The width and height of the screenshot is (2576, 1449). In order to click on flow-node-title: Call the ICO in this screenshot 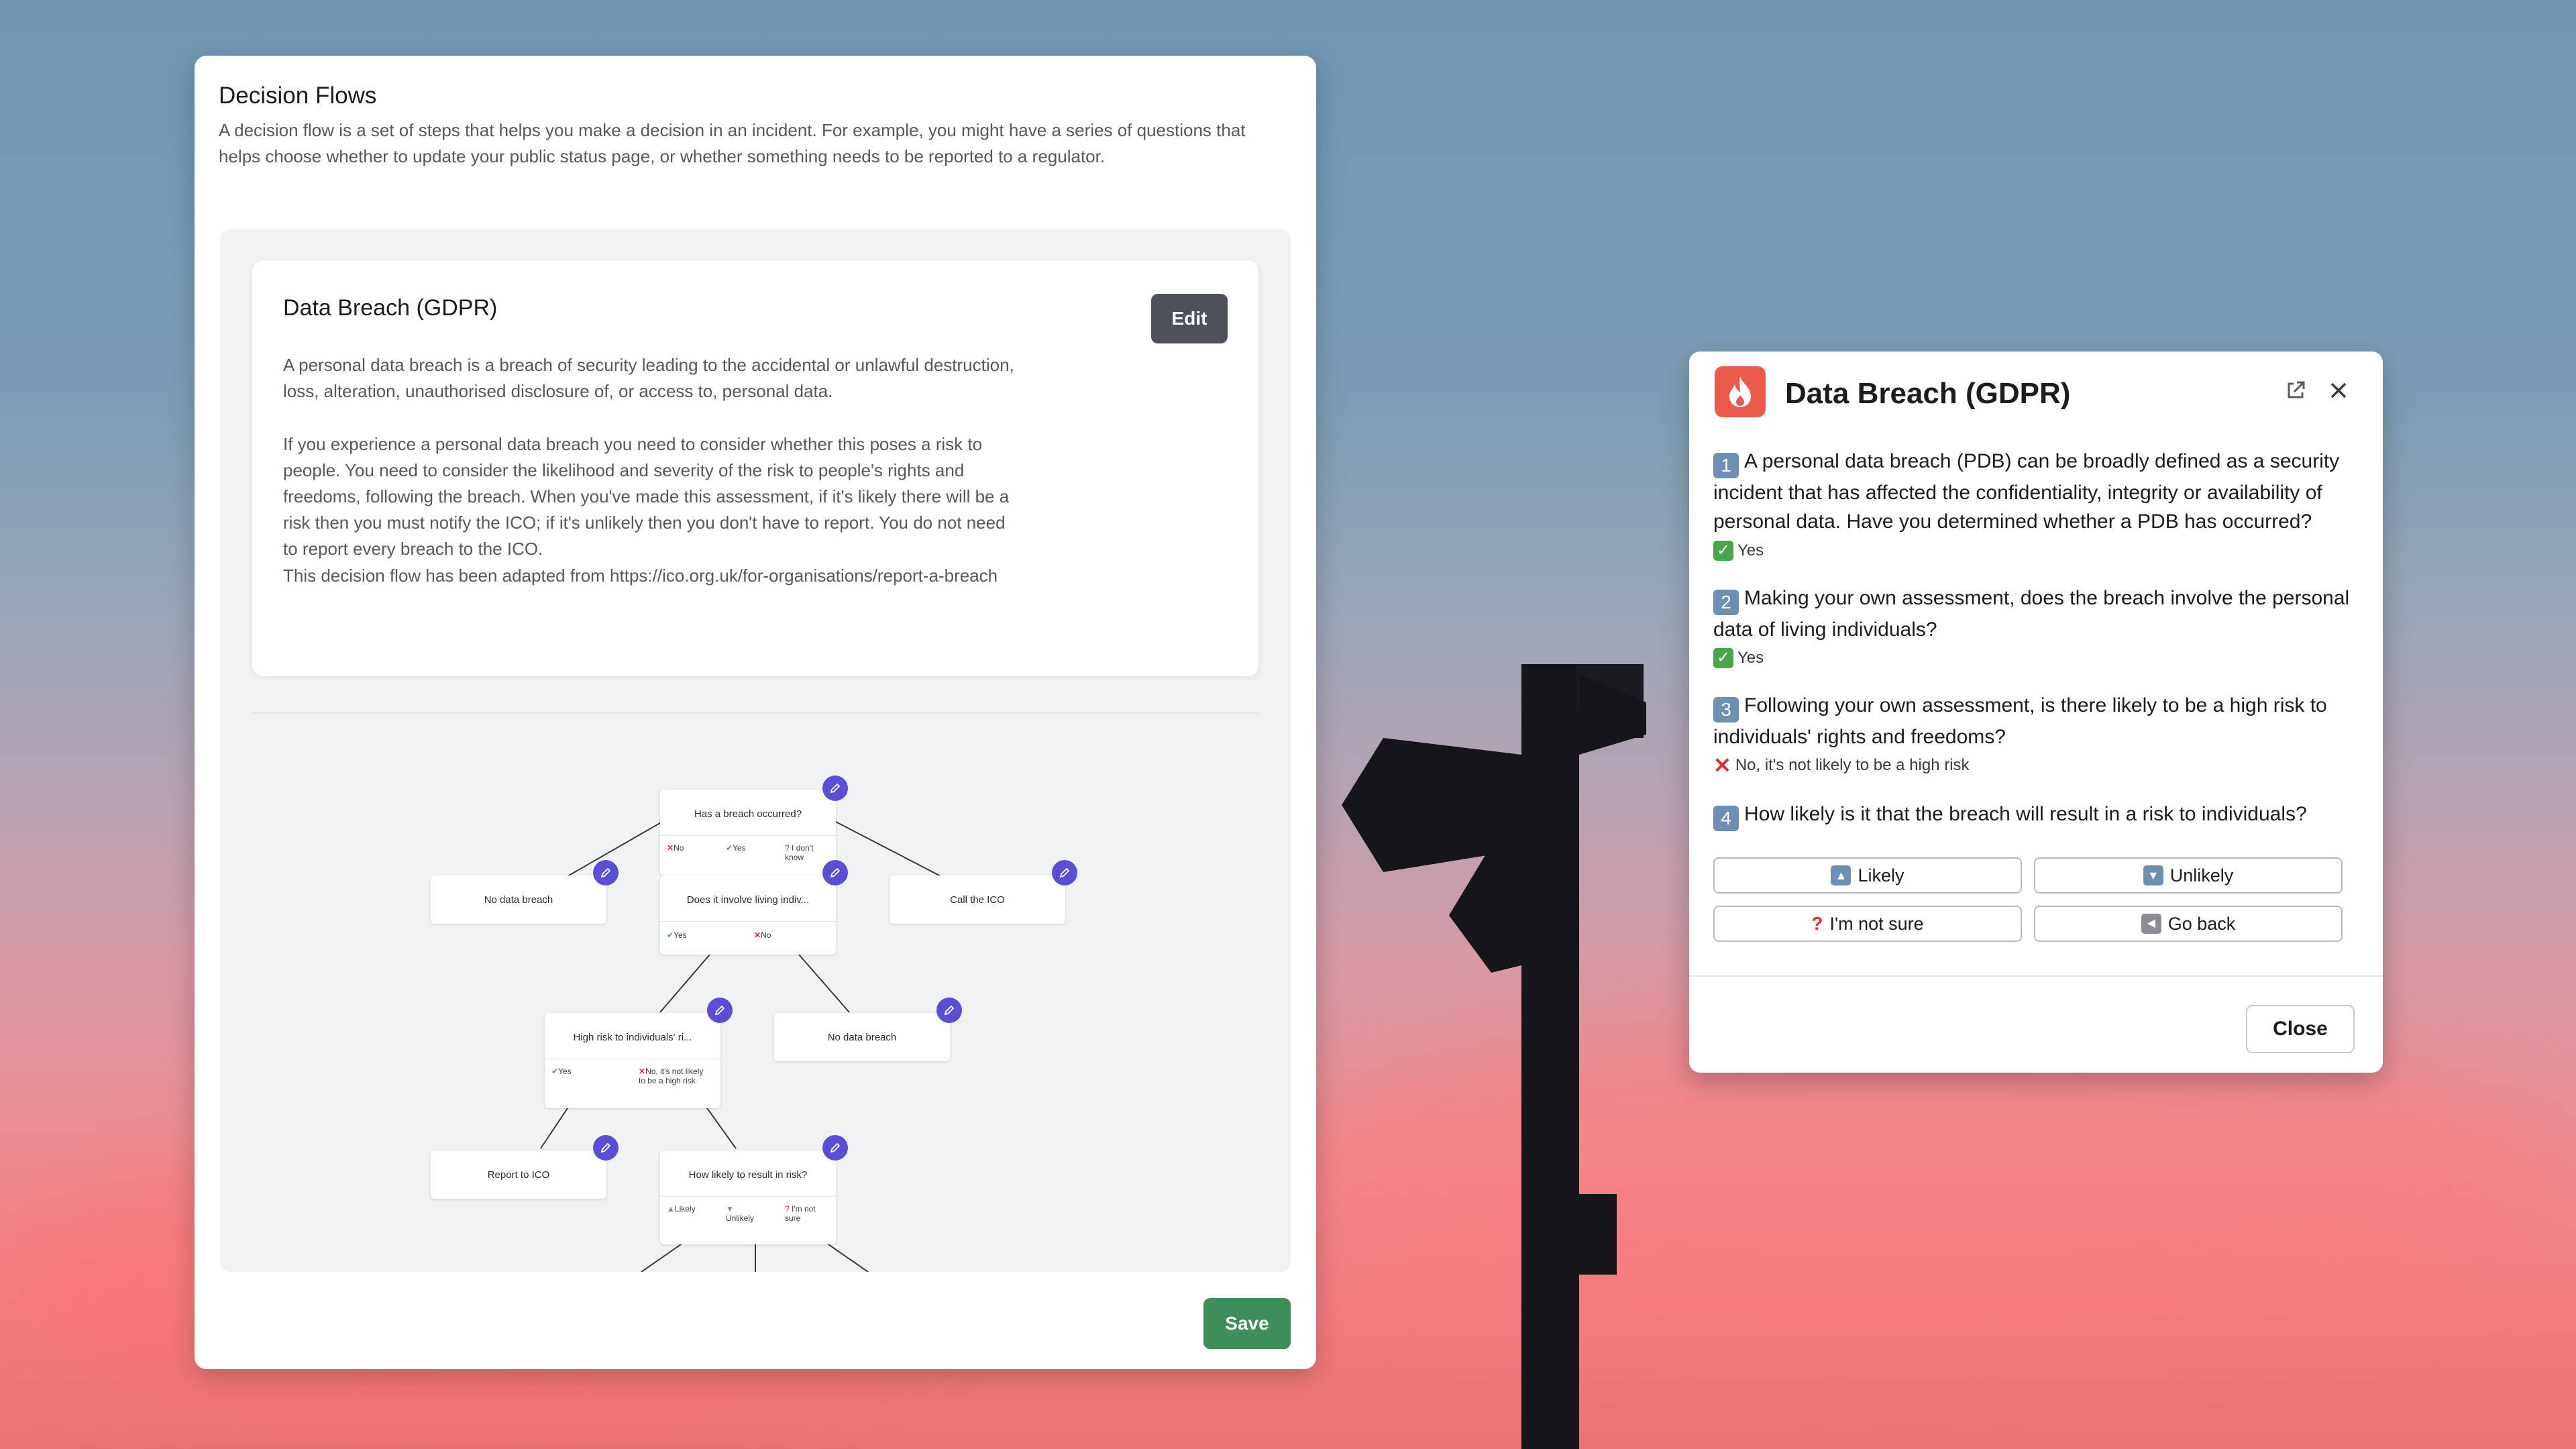, I will do `click(977, 900)`.